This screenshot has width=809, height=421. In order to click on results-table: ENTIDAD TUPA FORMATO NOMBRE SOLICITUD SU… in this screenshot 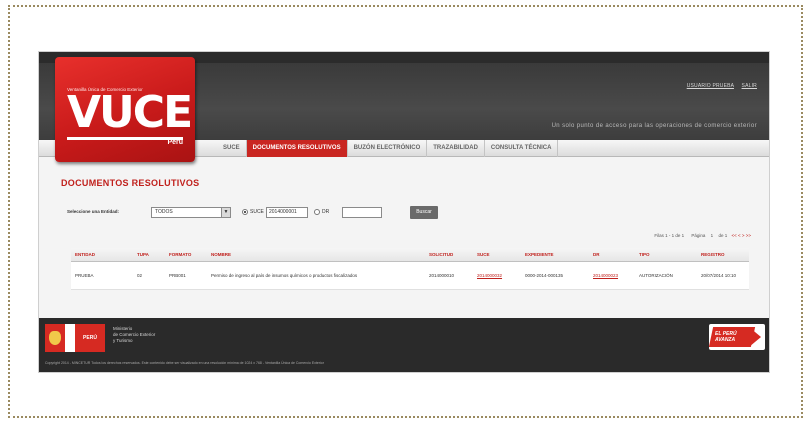, I will do `click(410, 269)`.